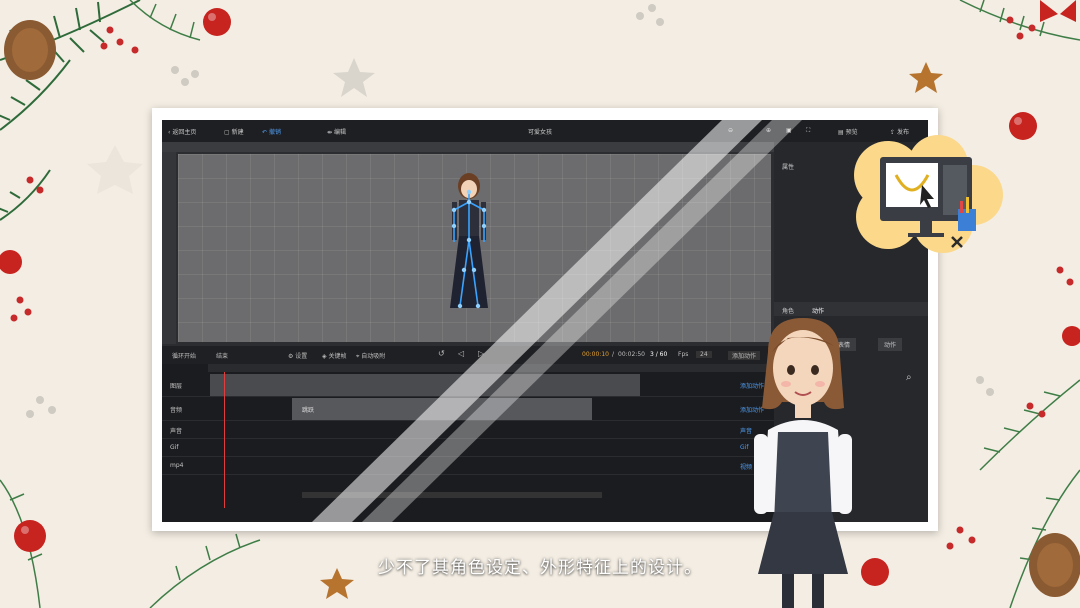 The image size is (1080, 608). Describe the element at coordinates (370, 356) in the screenshot. I see `auto-snap-button: ⌖ 自动吸附` at that location.